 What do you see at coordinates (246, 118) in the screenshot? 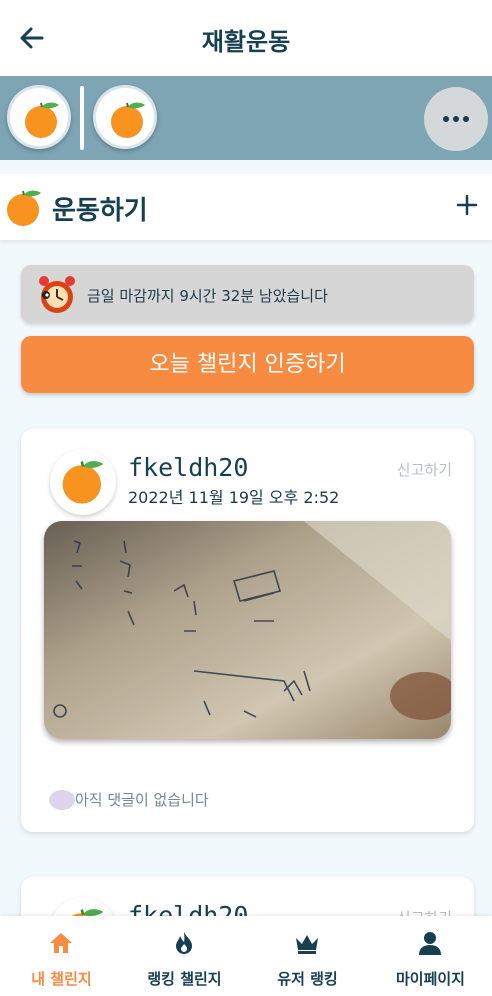
I see `challenge-strip` at bounding box center [246, 118].